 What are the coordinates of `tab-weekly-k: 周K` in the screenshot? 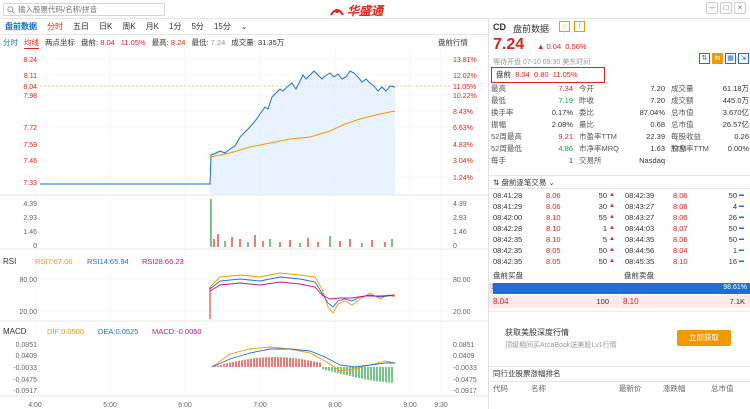 It's located at (128, 27).